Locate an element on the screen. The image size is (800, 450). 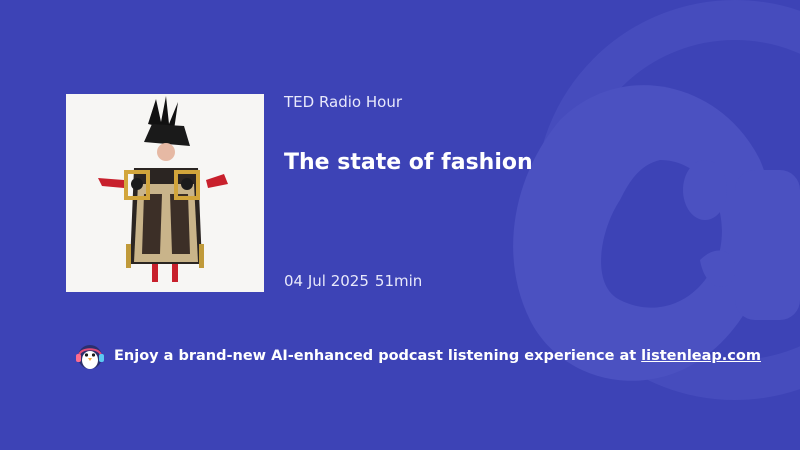
episode-meta: 04 Jul 2025 51min is located at coordinates (353, 281).